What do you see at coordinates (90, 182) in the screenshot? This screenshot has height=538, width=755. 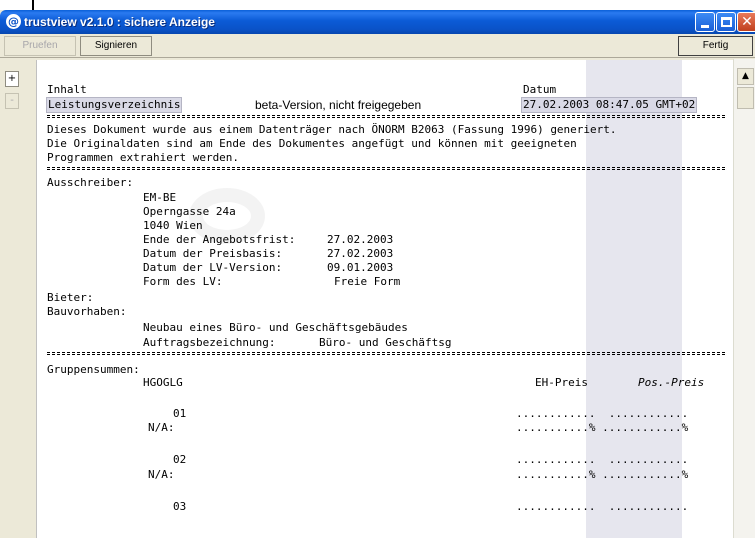 I see `ausschreiber-label: Ausschreiber:` at bounding box center [90, 182].